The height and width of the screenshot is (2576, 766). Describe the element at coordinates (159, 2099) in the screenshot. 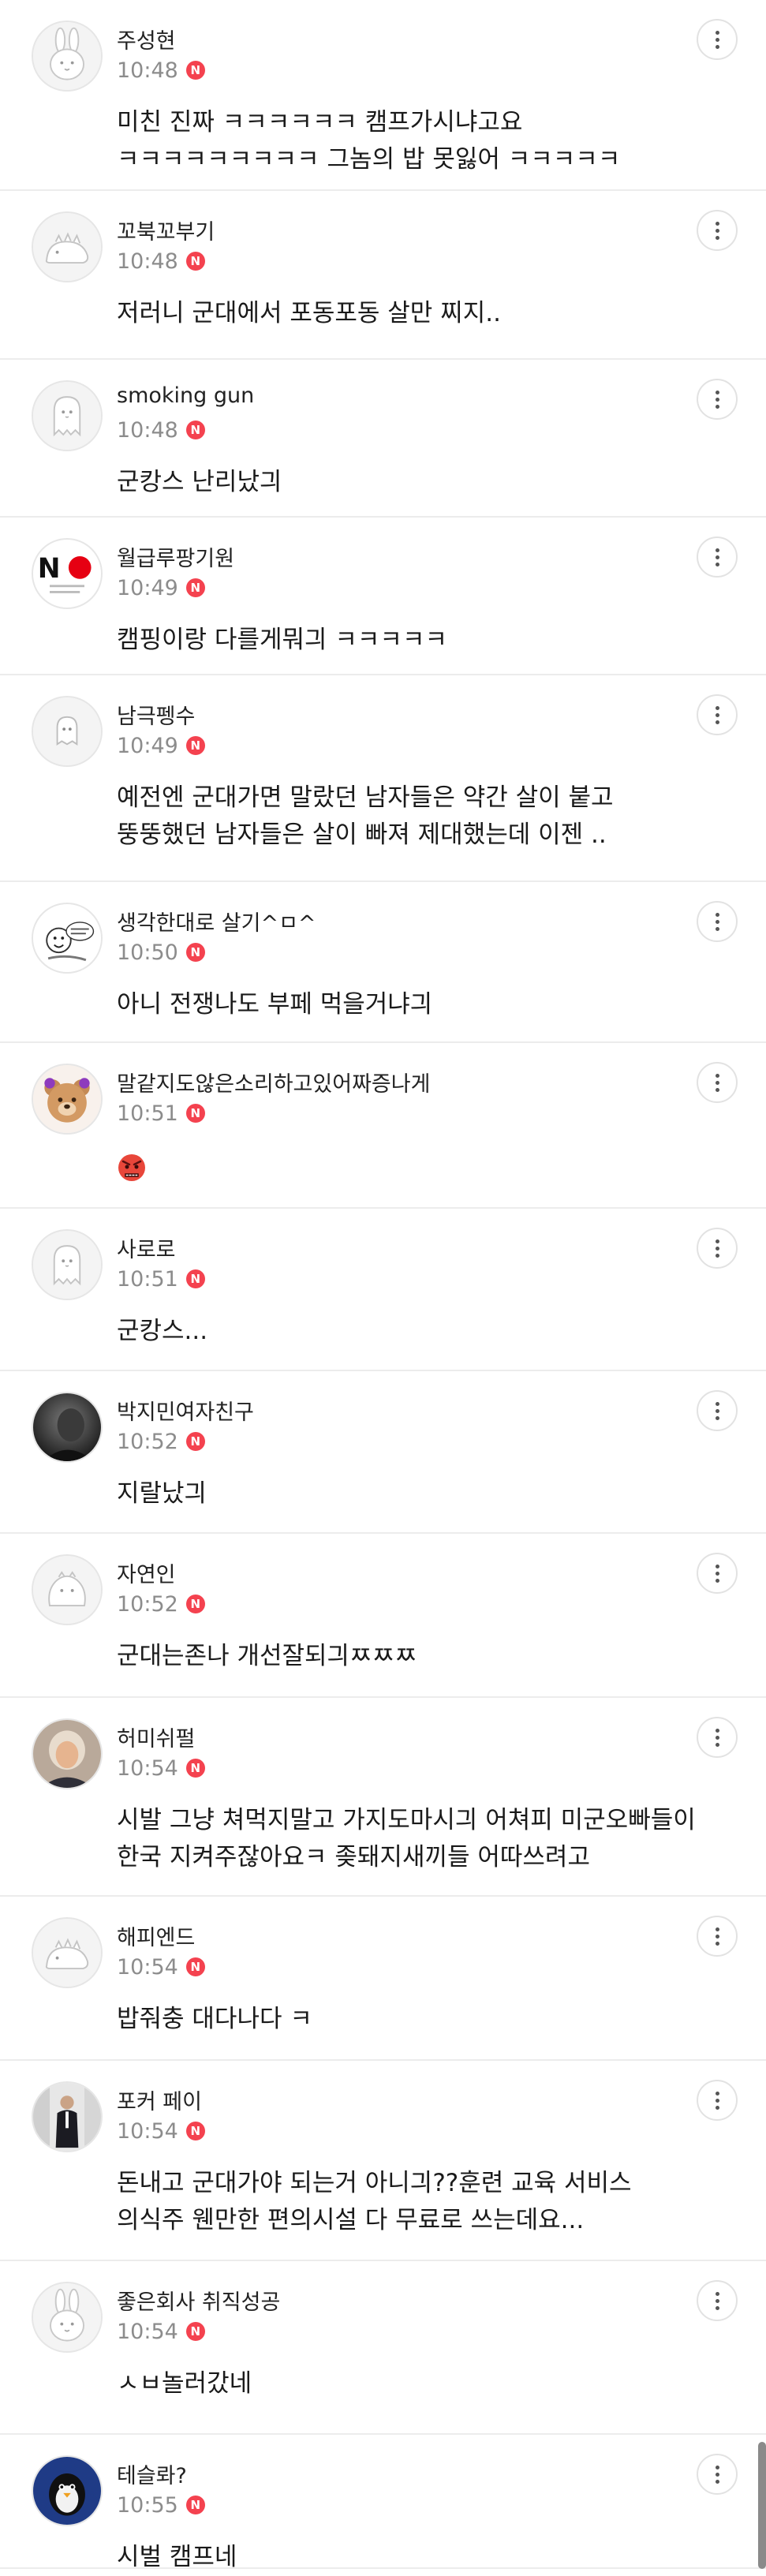

I see `comment-nickname: 포커 페이` at that location.